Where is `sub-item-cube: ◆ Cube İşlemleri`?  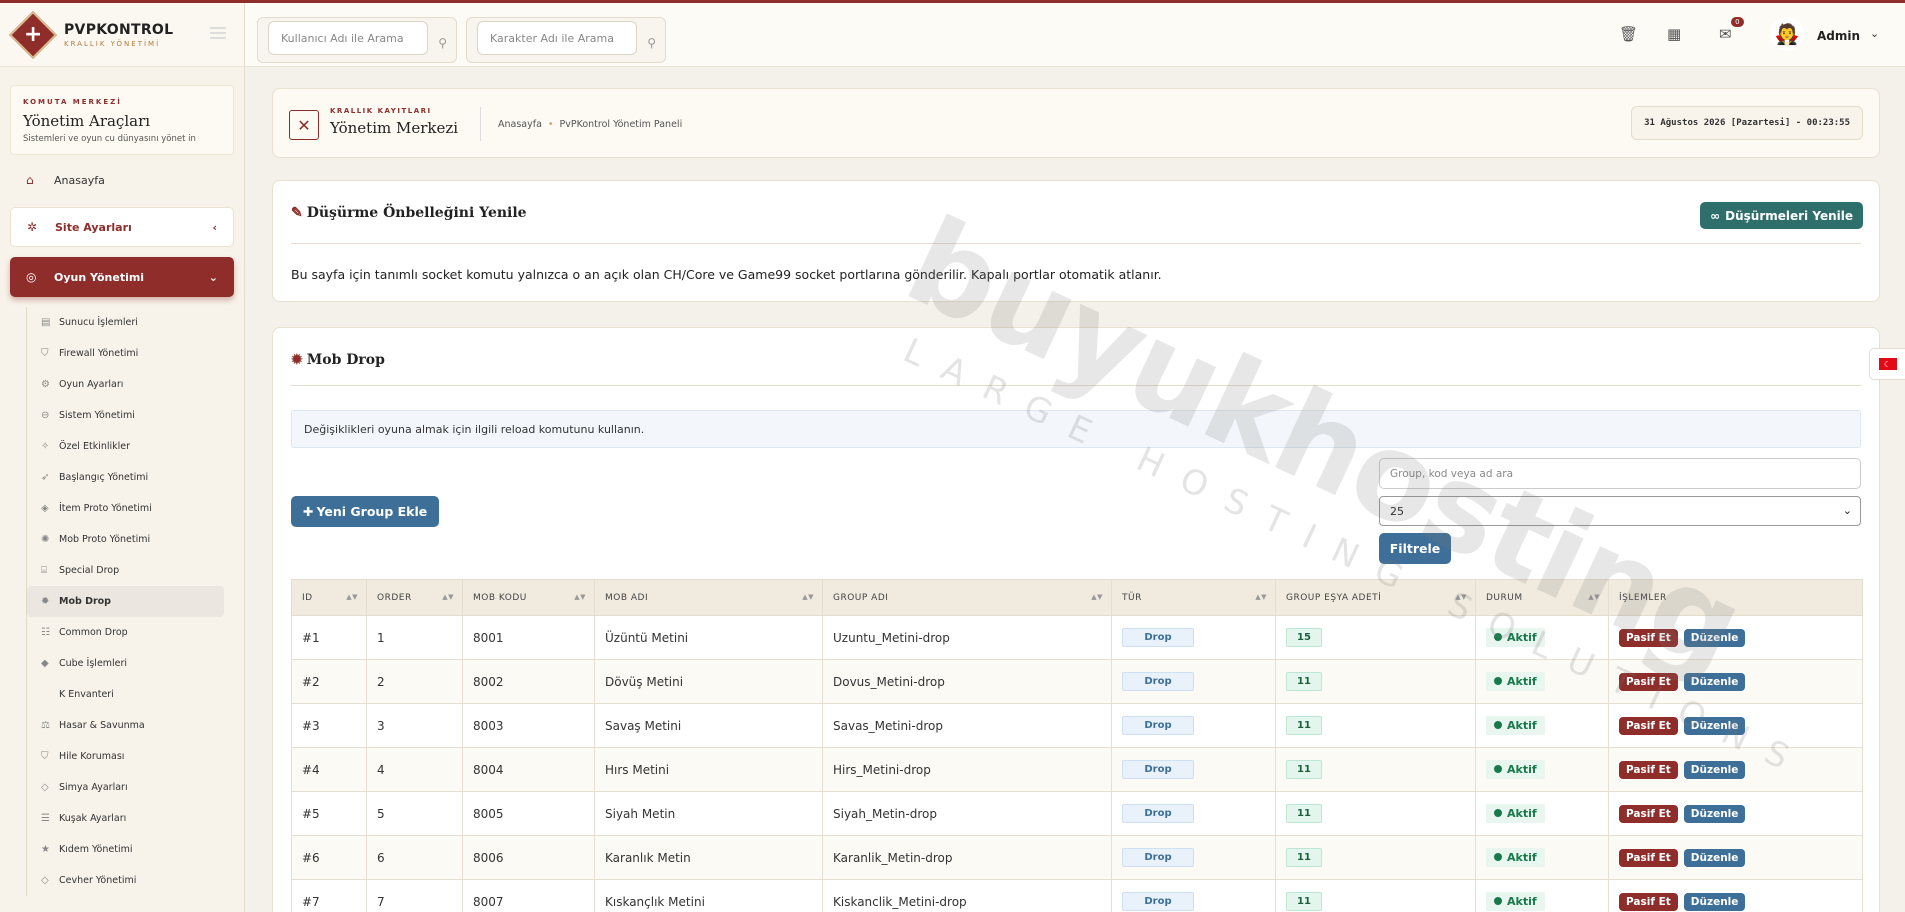 sub-item-cube: ◆ Cube İşlemleri is located at coordinates (130, 663).